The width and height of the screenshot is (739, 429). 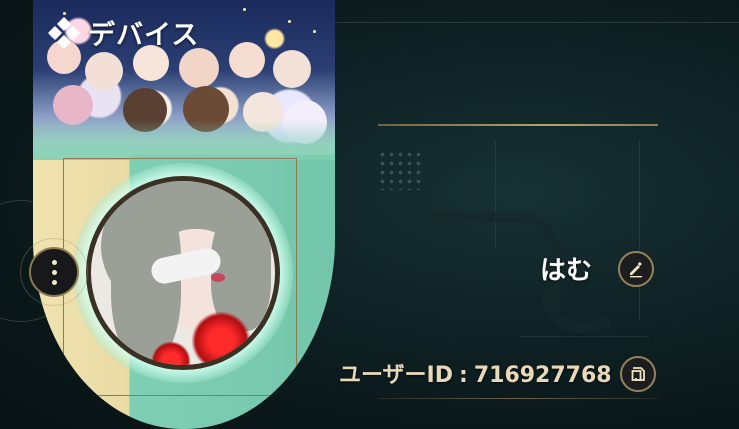 I want to click on pencil-icon, so click(x=636, y=269).